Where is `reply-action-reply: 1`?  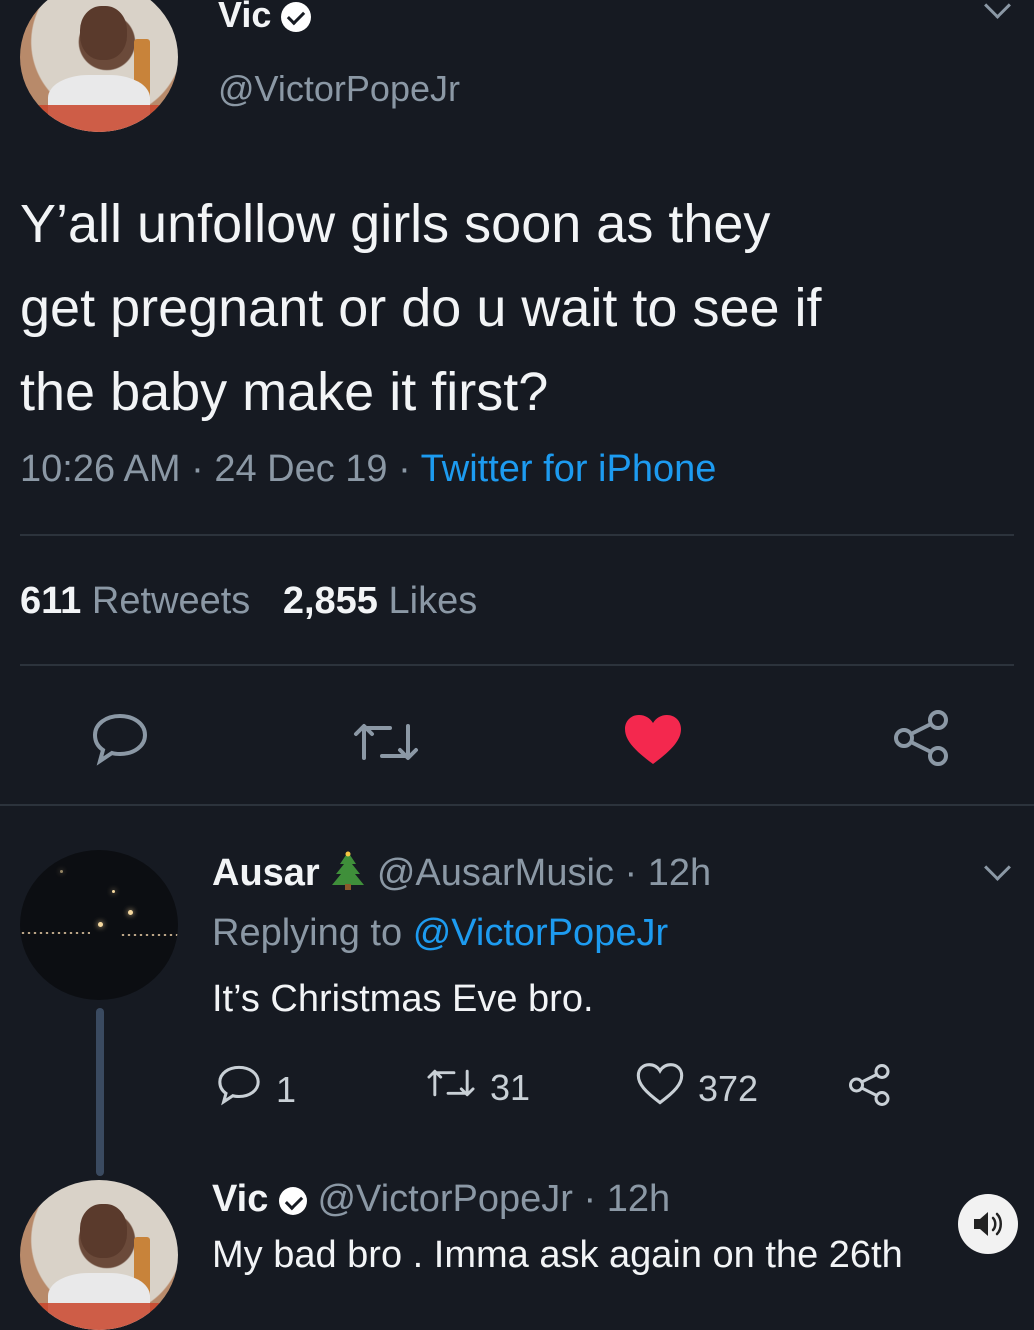 reply-action-reply: 1 is located at coordinates (256, 1089).